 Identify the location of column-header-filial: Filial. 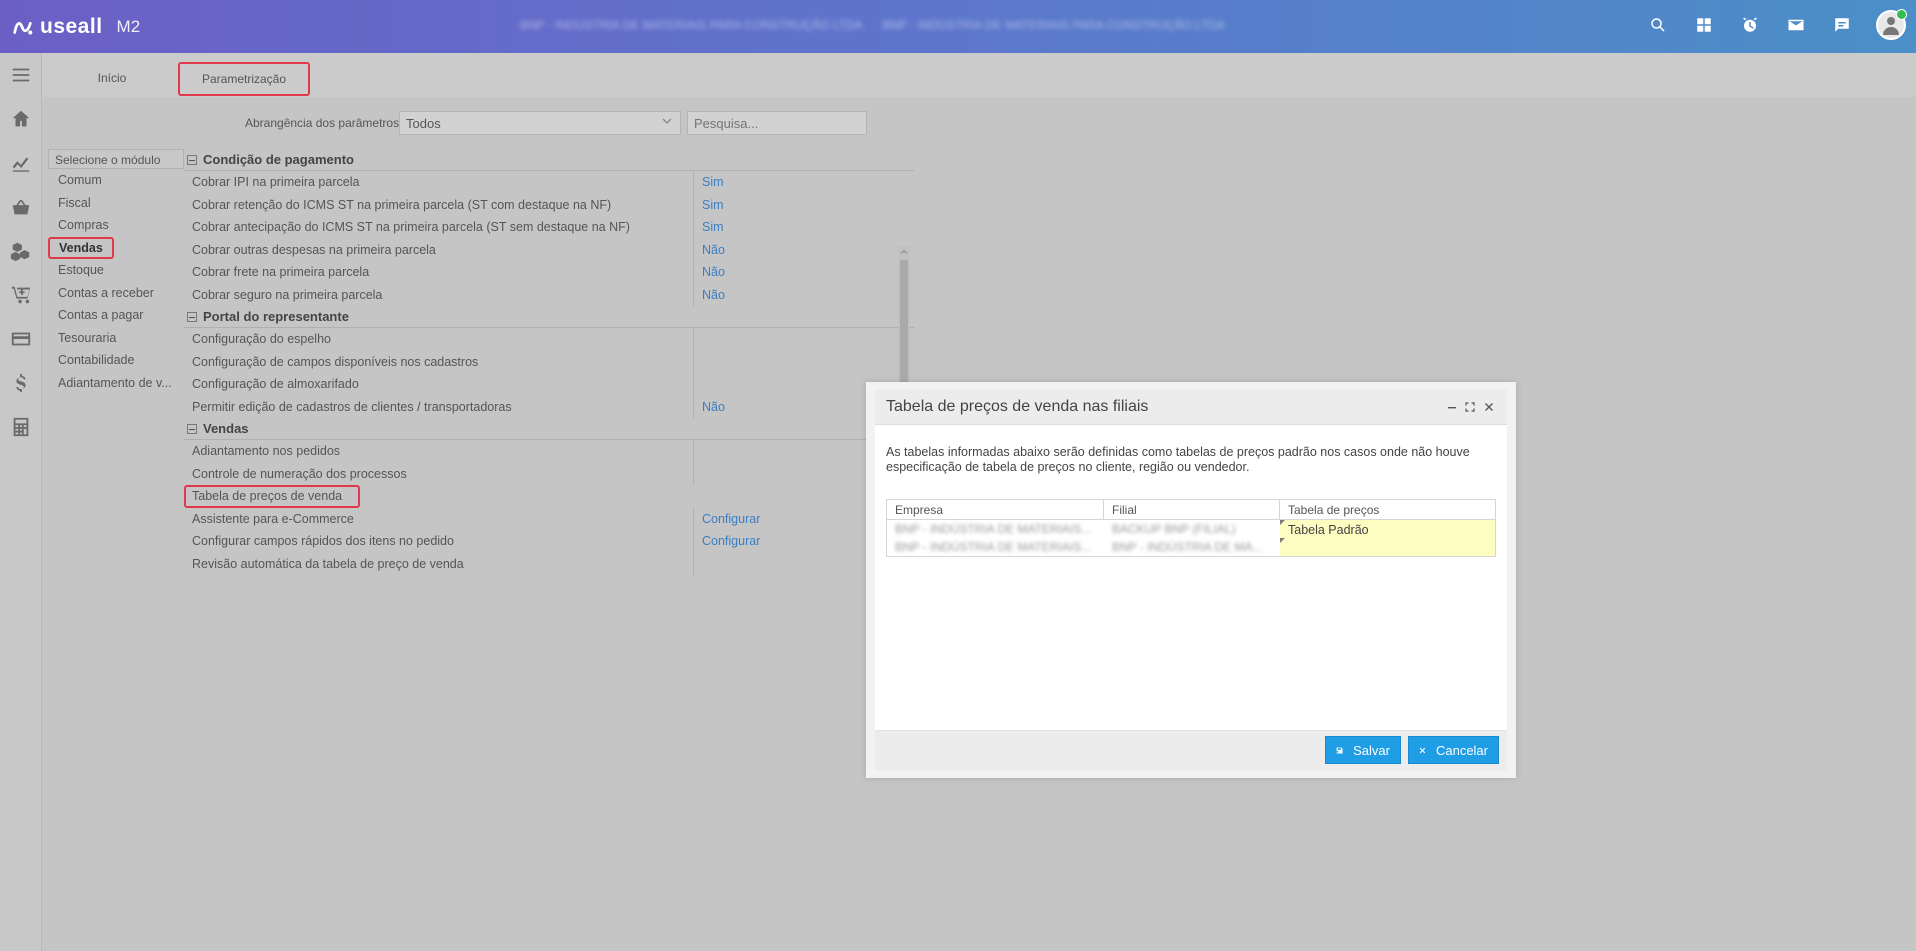
(1192, 509).